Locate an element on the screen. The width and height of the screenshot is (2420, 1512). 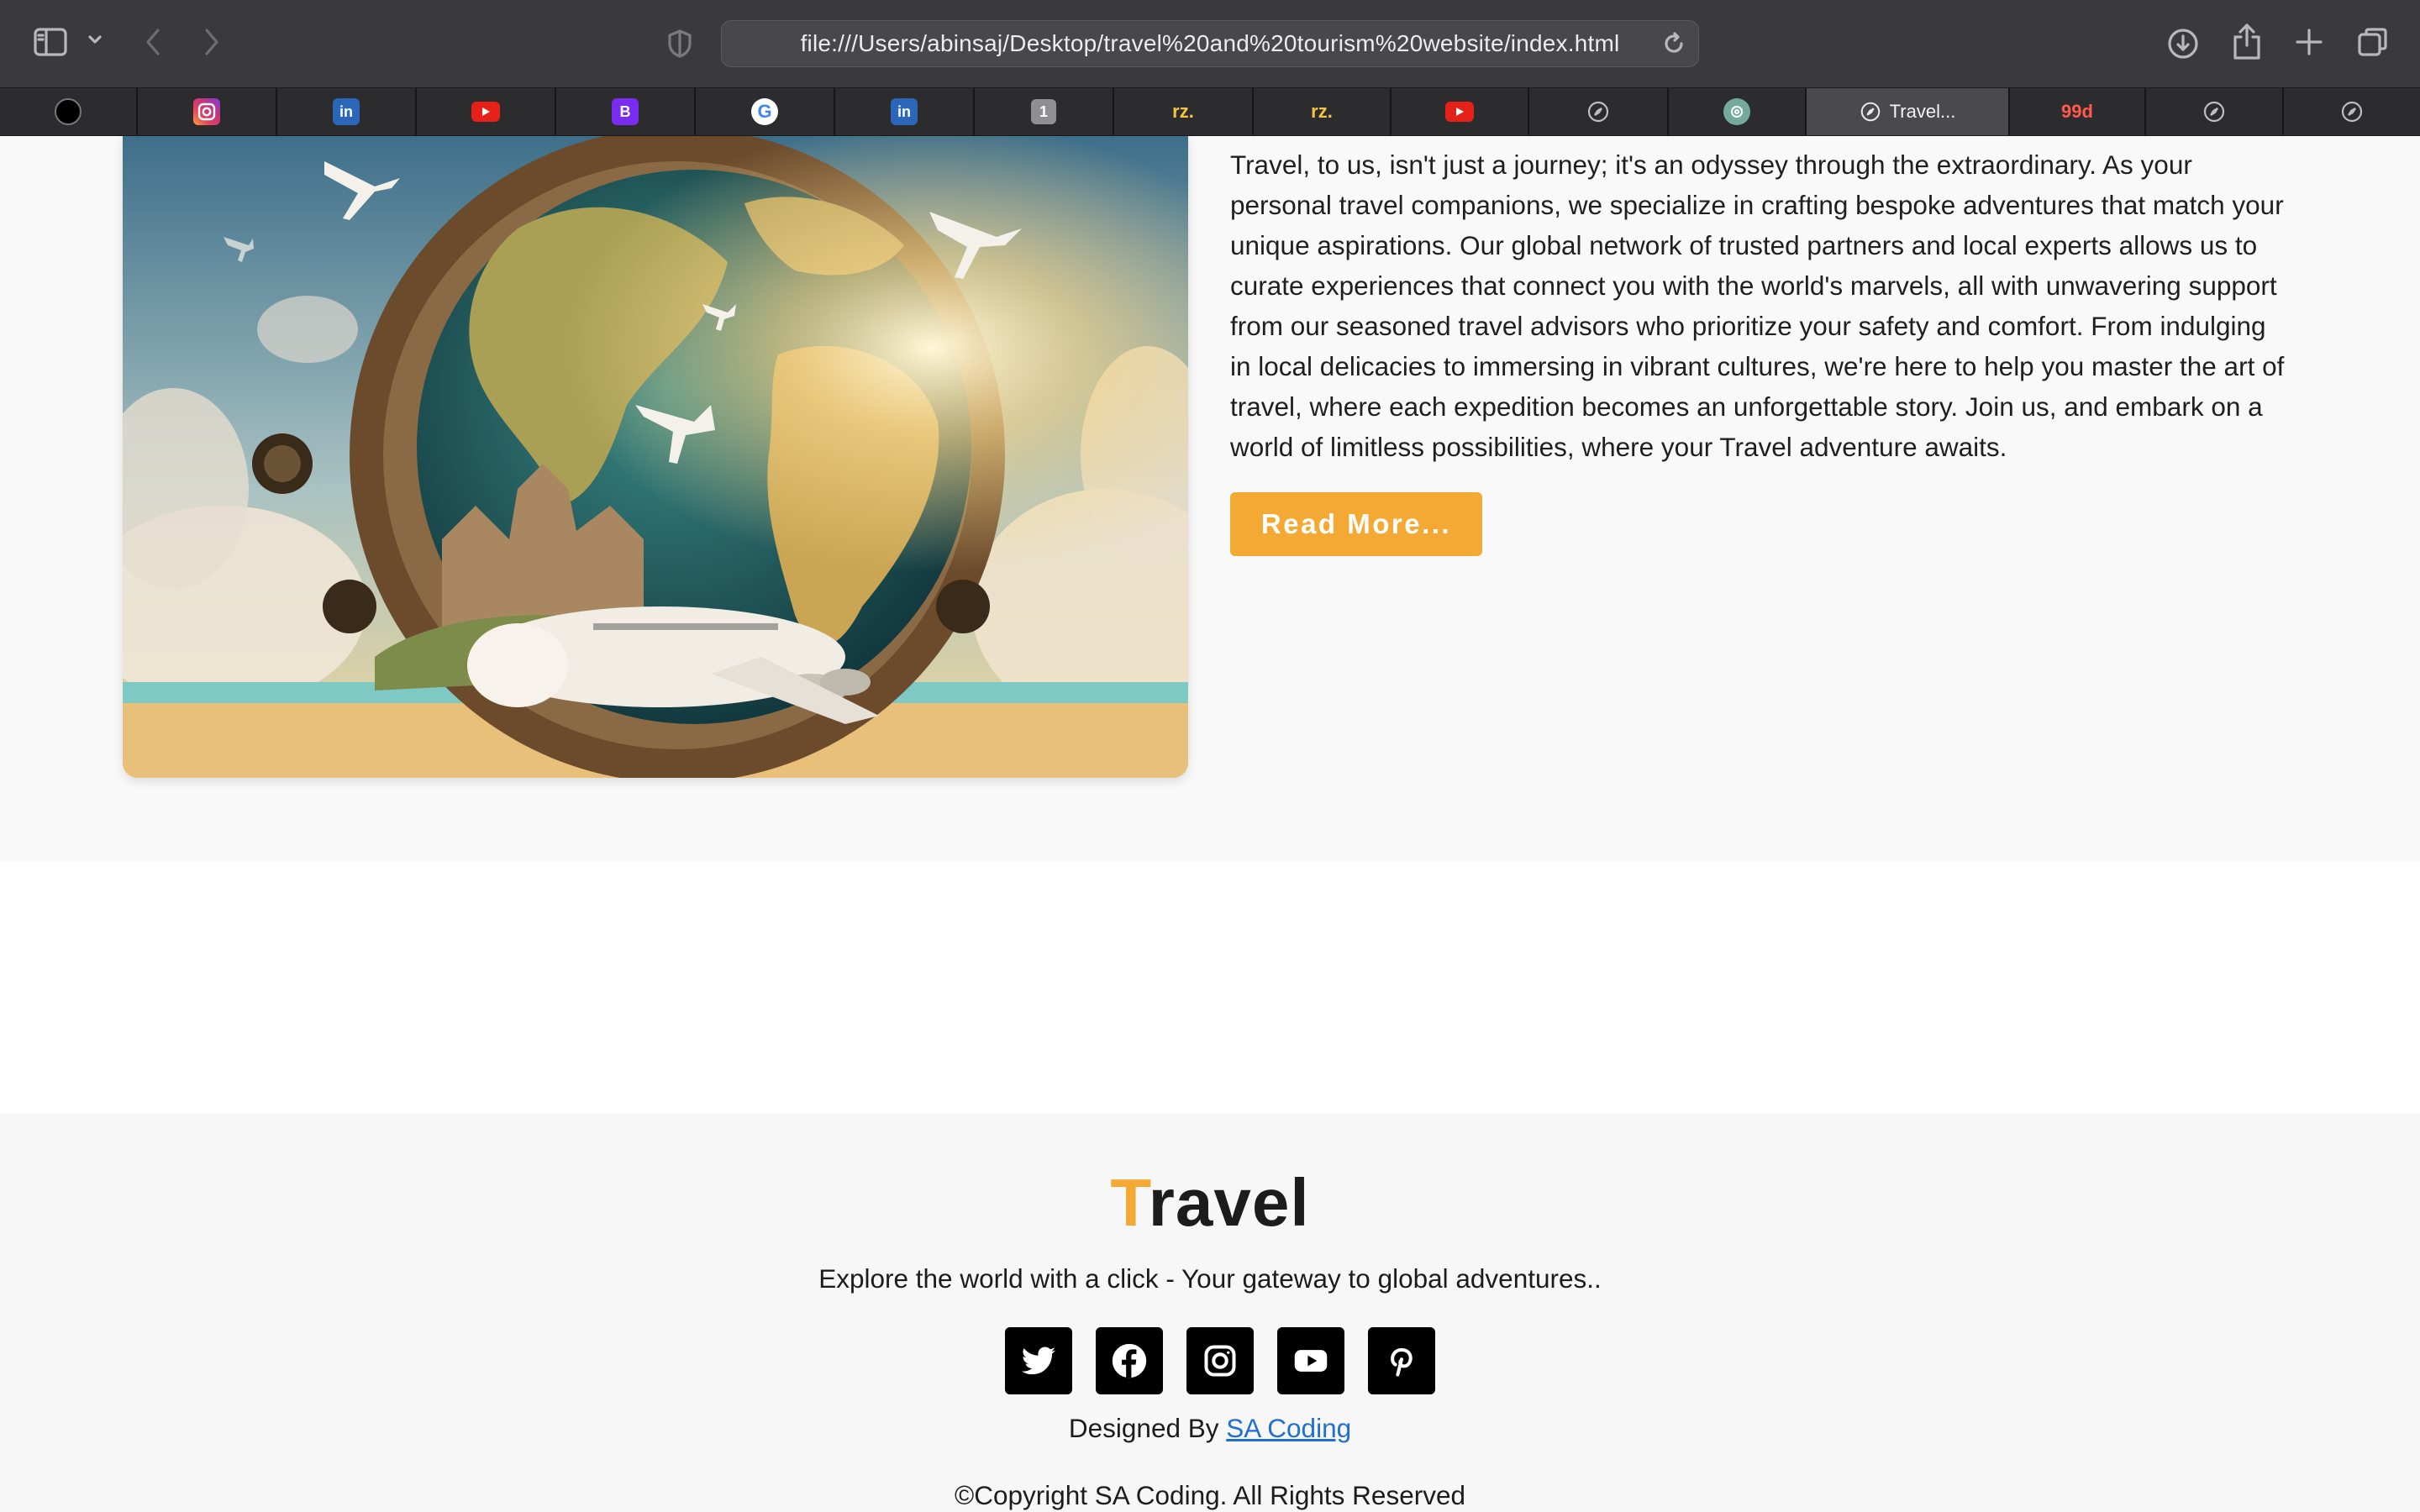
downloads-icon is located at coordinates (2183, 43).